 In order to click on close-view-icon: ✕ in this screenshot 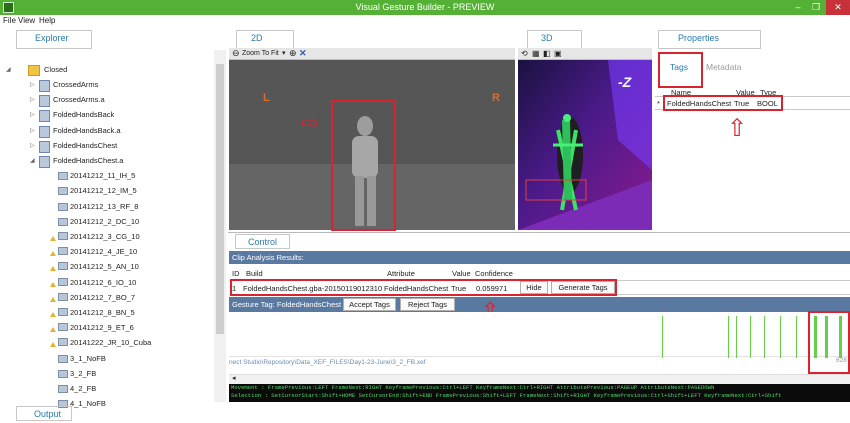, I will do `click(303, 53)`.